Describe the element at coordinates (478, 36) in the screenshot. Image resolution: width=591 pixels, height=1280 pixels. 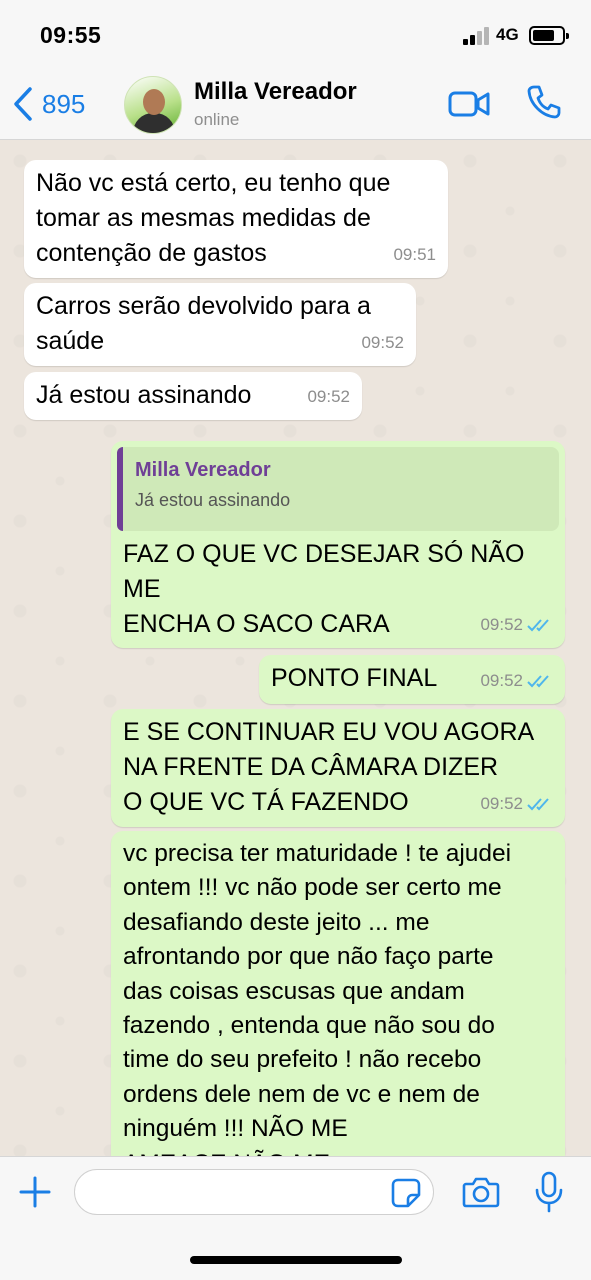
I see `signal-strength-icon` at that location.